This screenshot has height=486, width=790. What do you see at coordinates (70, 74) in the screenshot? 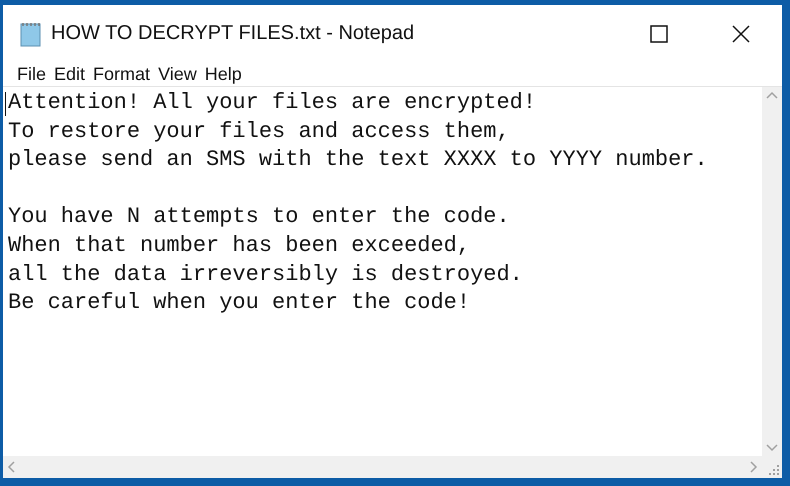
I see `menu-item: Edit` at bounding box center [70, 74].